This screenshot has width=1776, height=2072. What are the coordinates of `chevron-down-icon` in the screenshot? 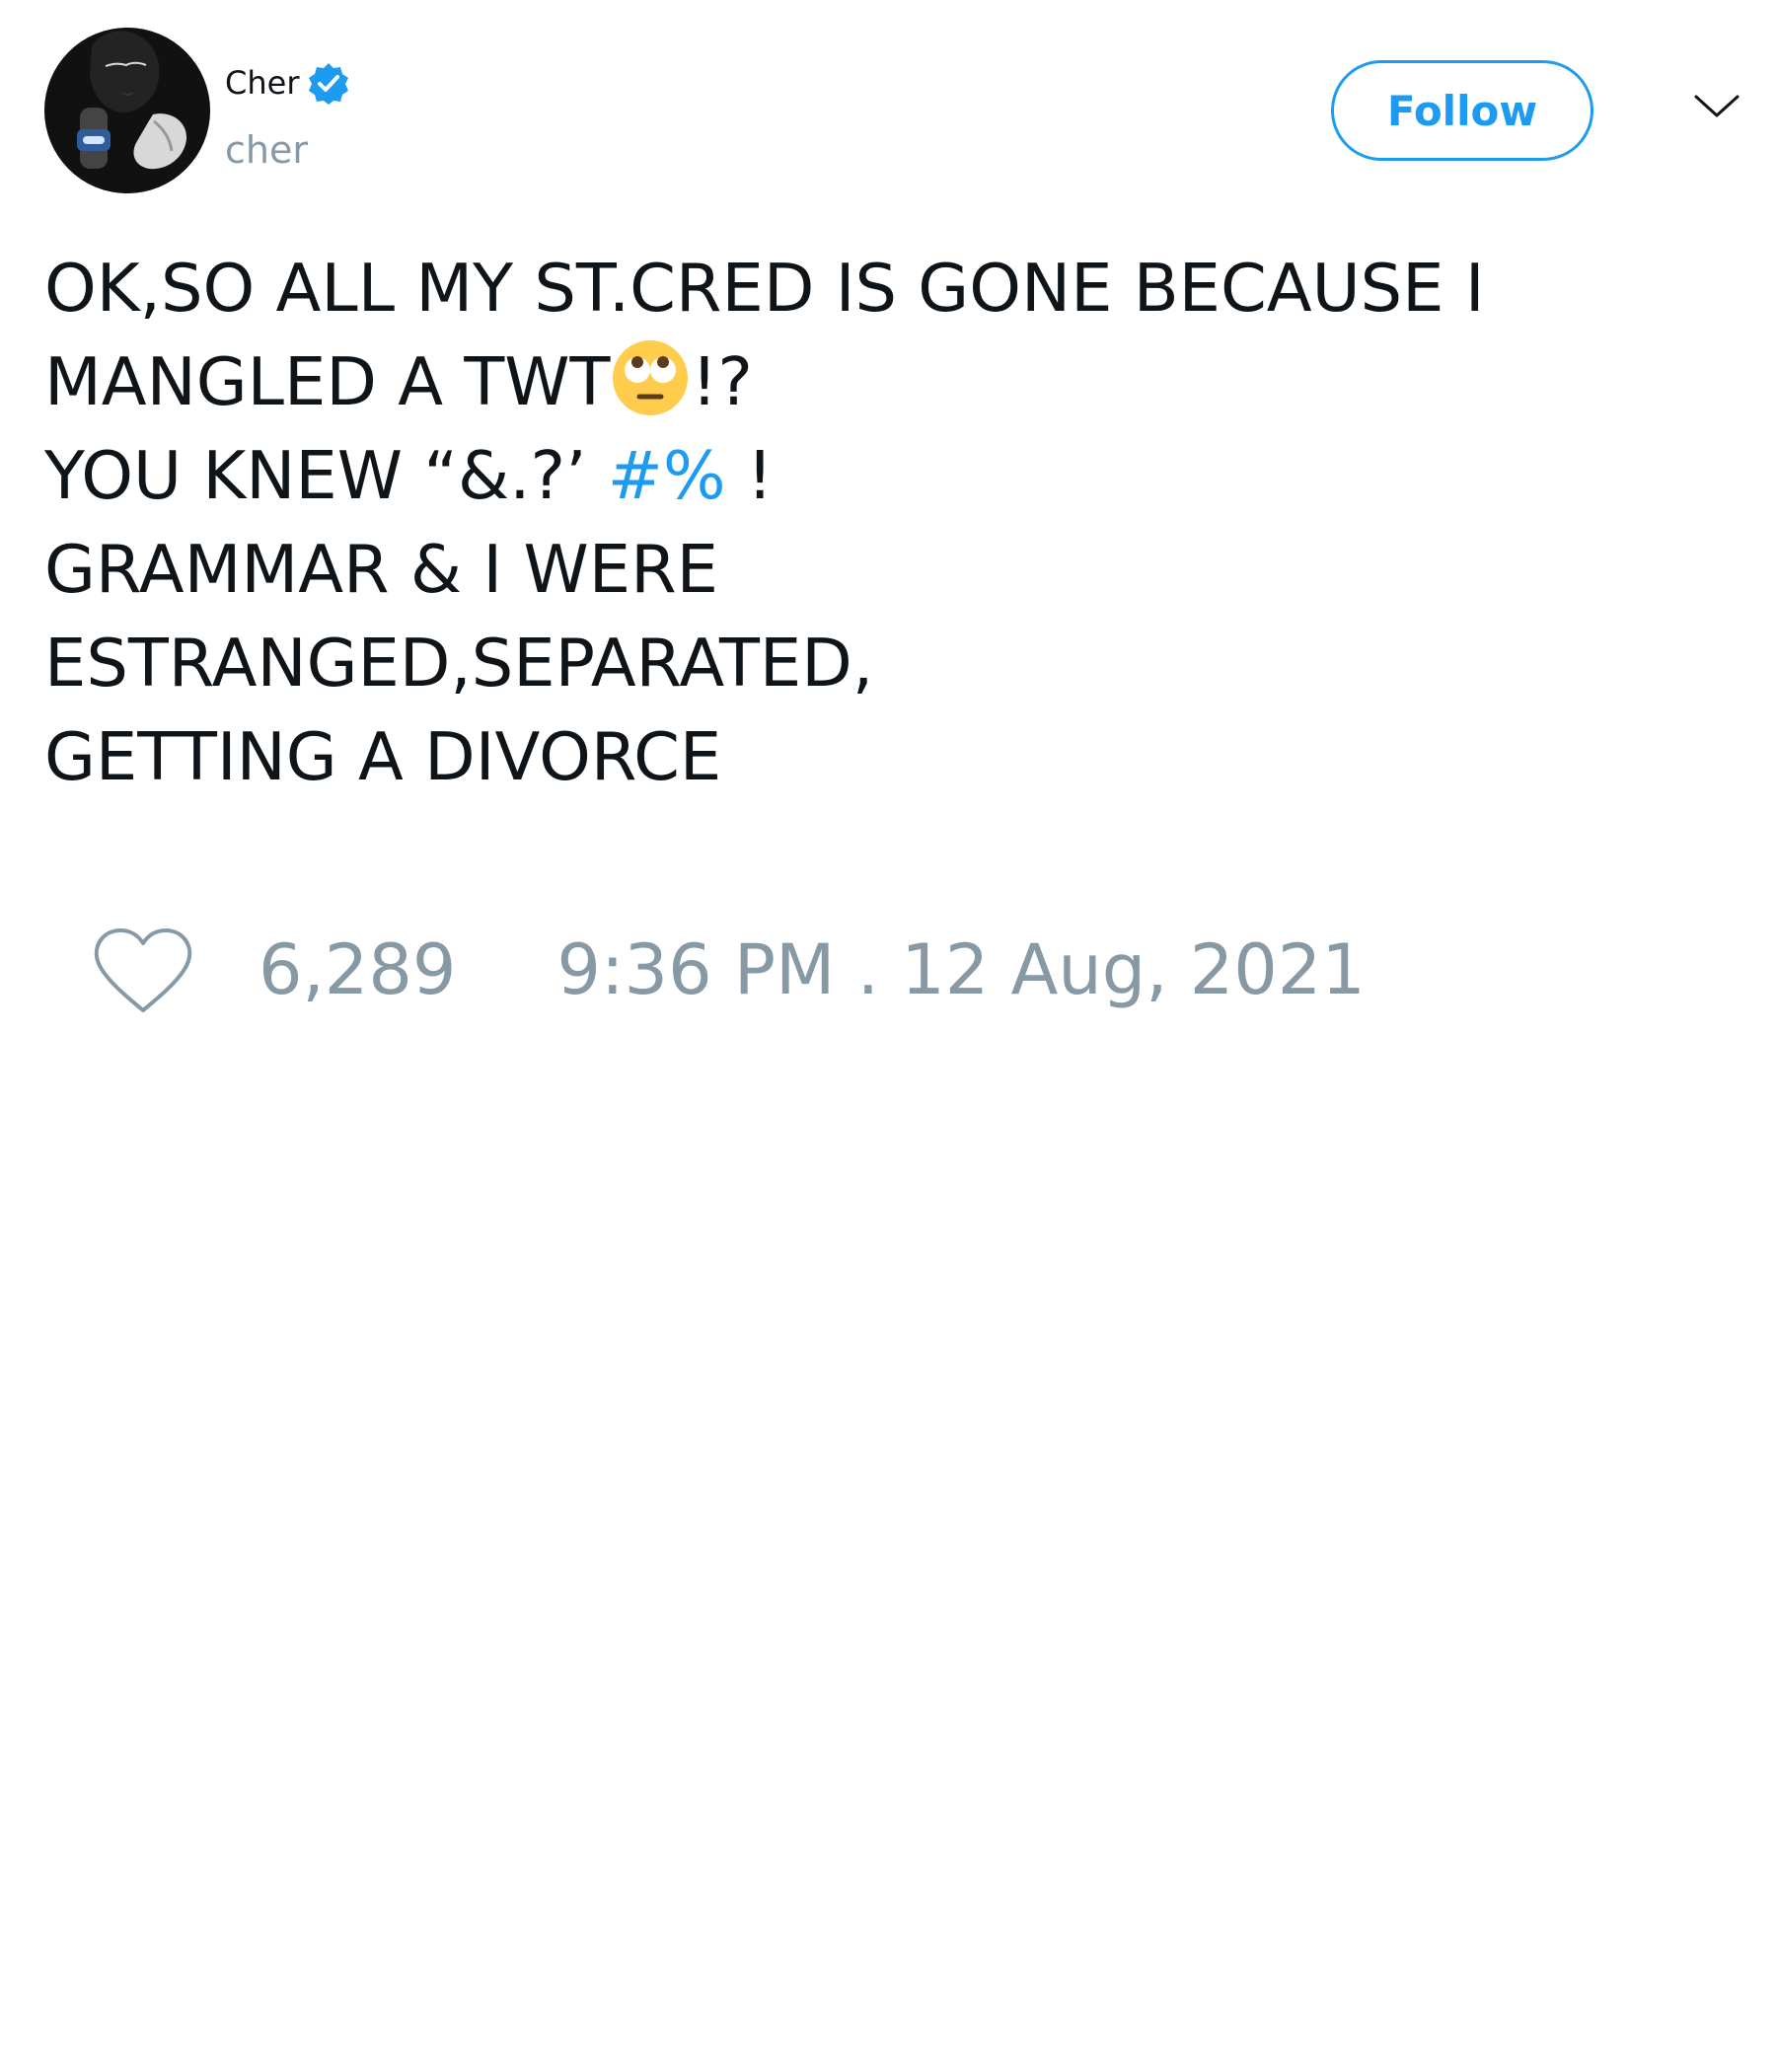 It's located at (1717, 106).